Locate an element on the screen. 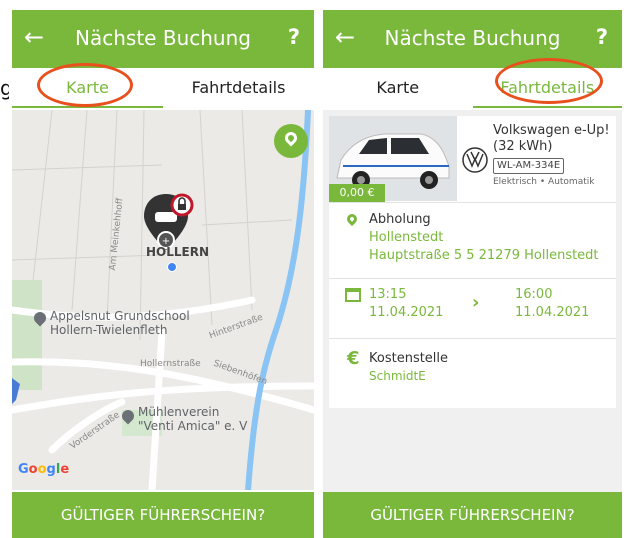  euro-icon: € is located at coordinates (353, 358).